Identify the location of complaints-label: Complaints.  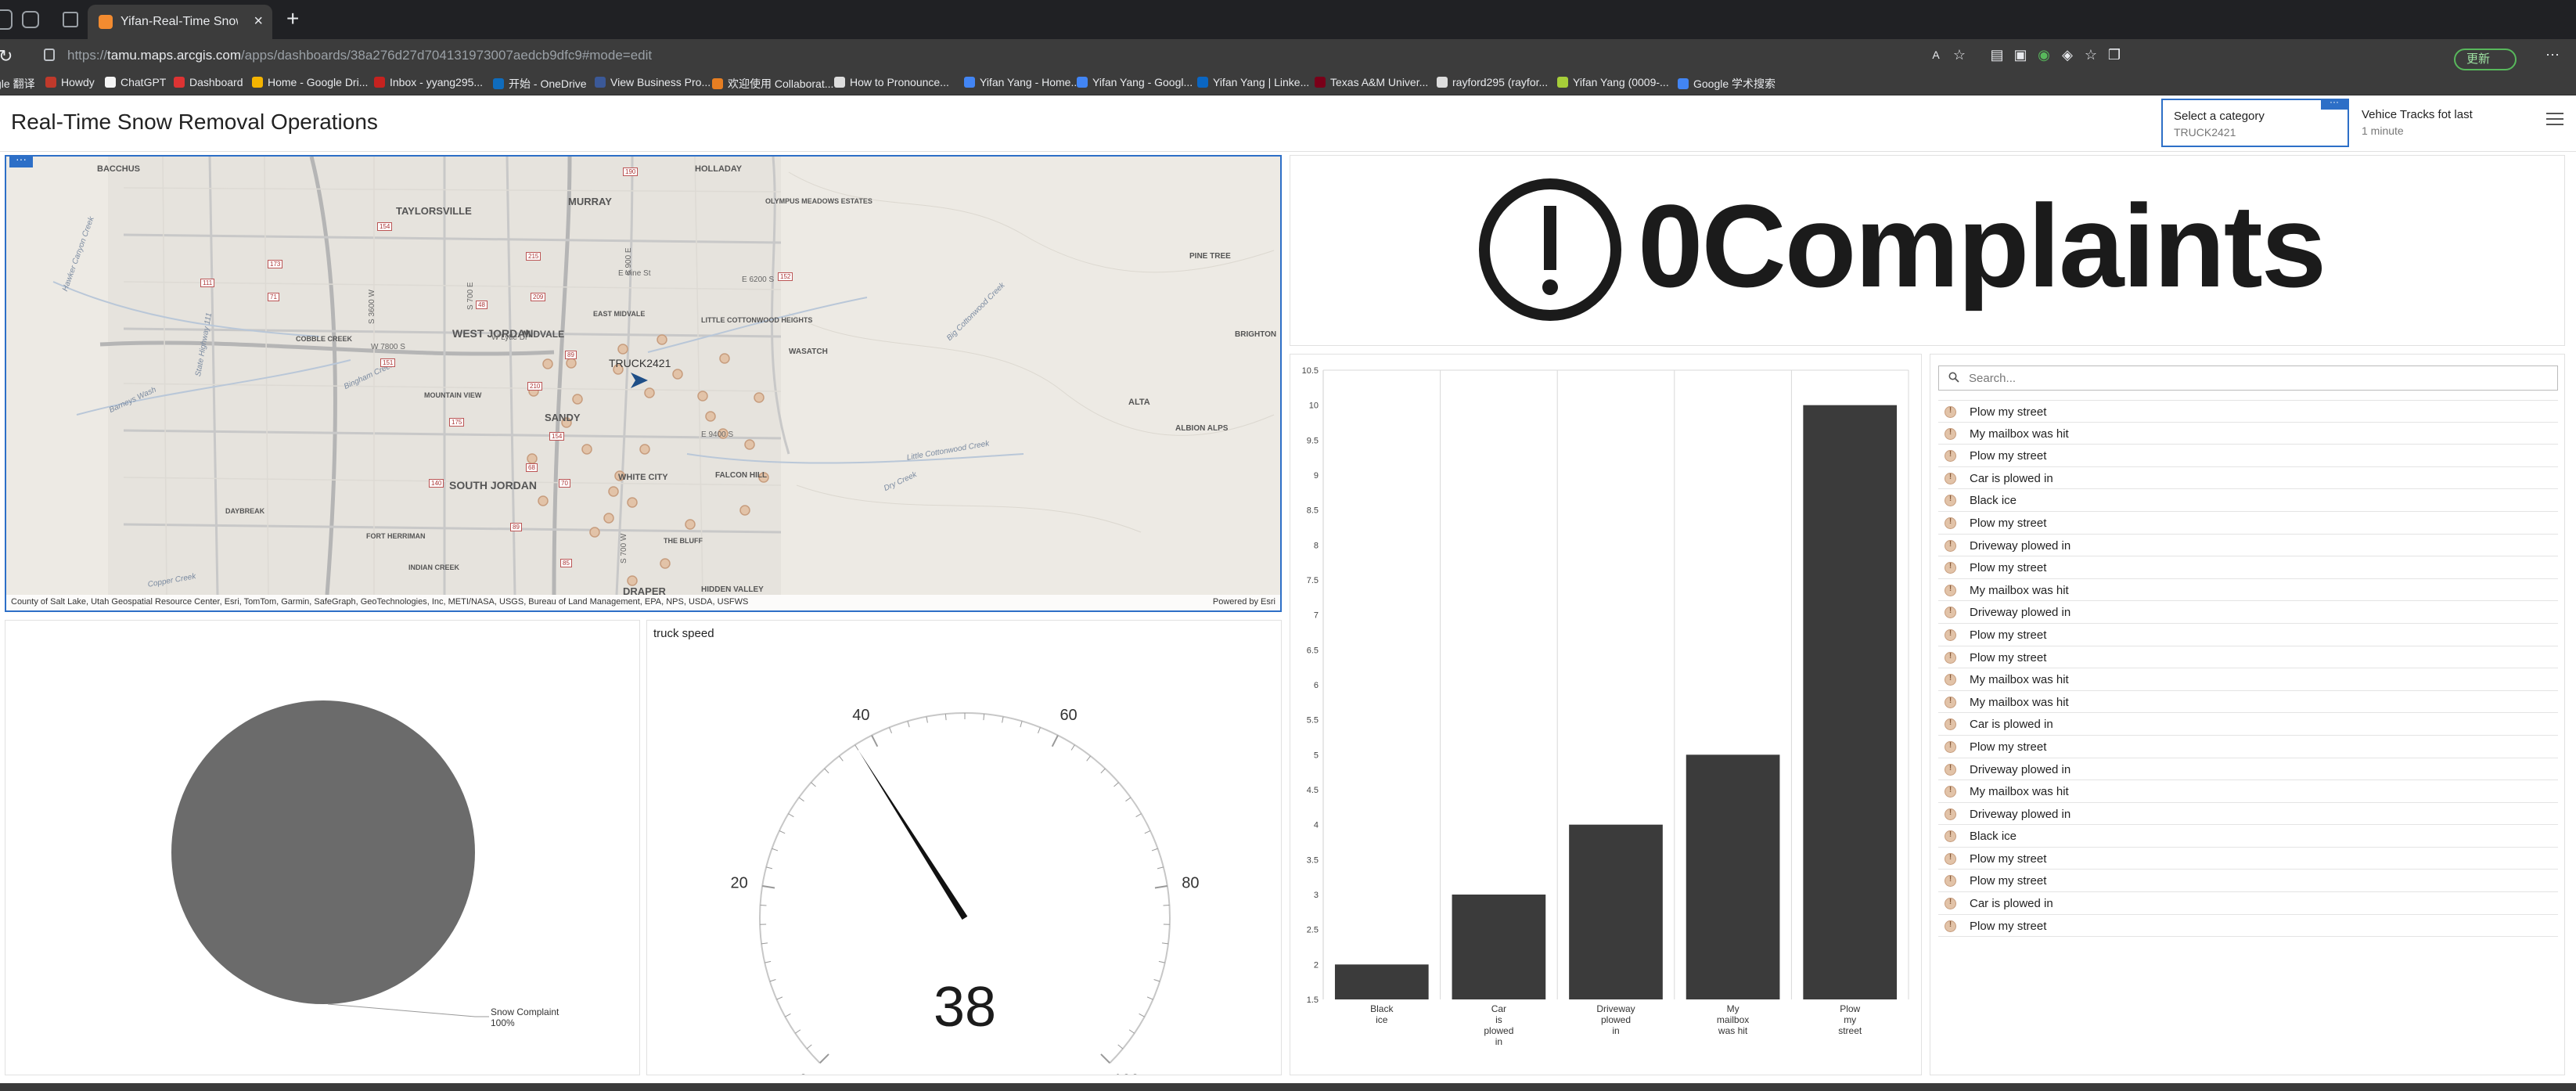
(2013, 245).